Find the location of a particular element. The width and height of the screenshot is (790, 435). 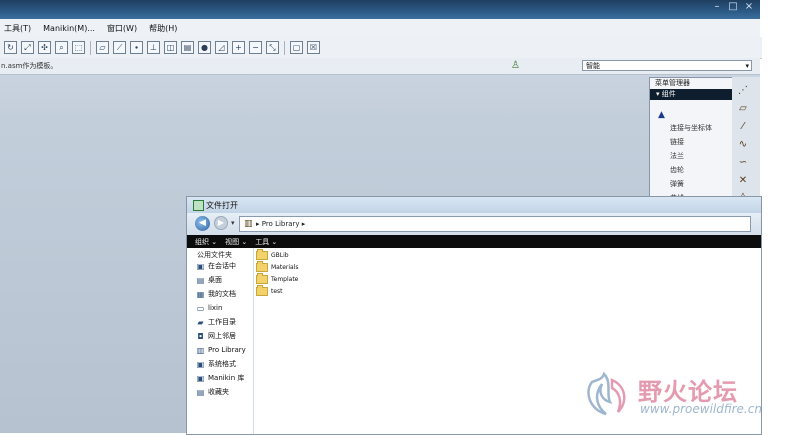

format-icon: ▣ is located at coordinates (200, 364).